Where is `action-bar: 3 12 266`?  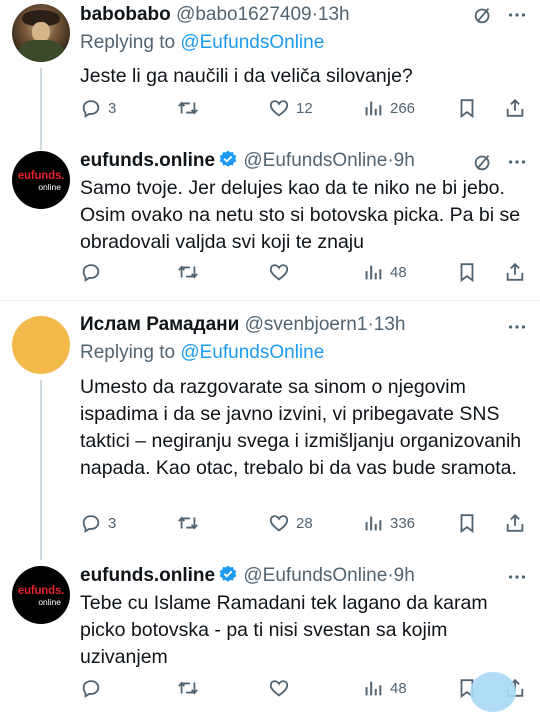 action-bar: 3 12 266 is located at coordinates (304, 109).